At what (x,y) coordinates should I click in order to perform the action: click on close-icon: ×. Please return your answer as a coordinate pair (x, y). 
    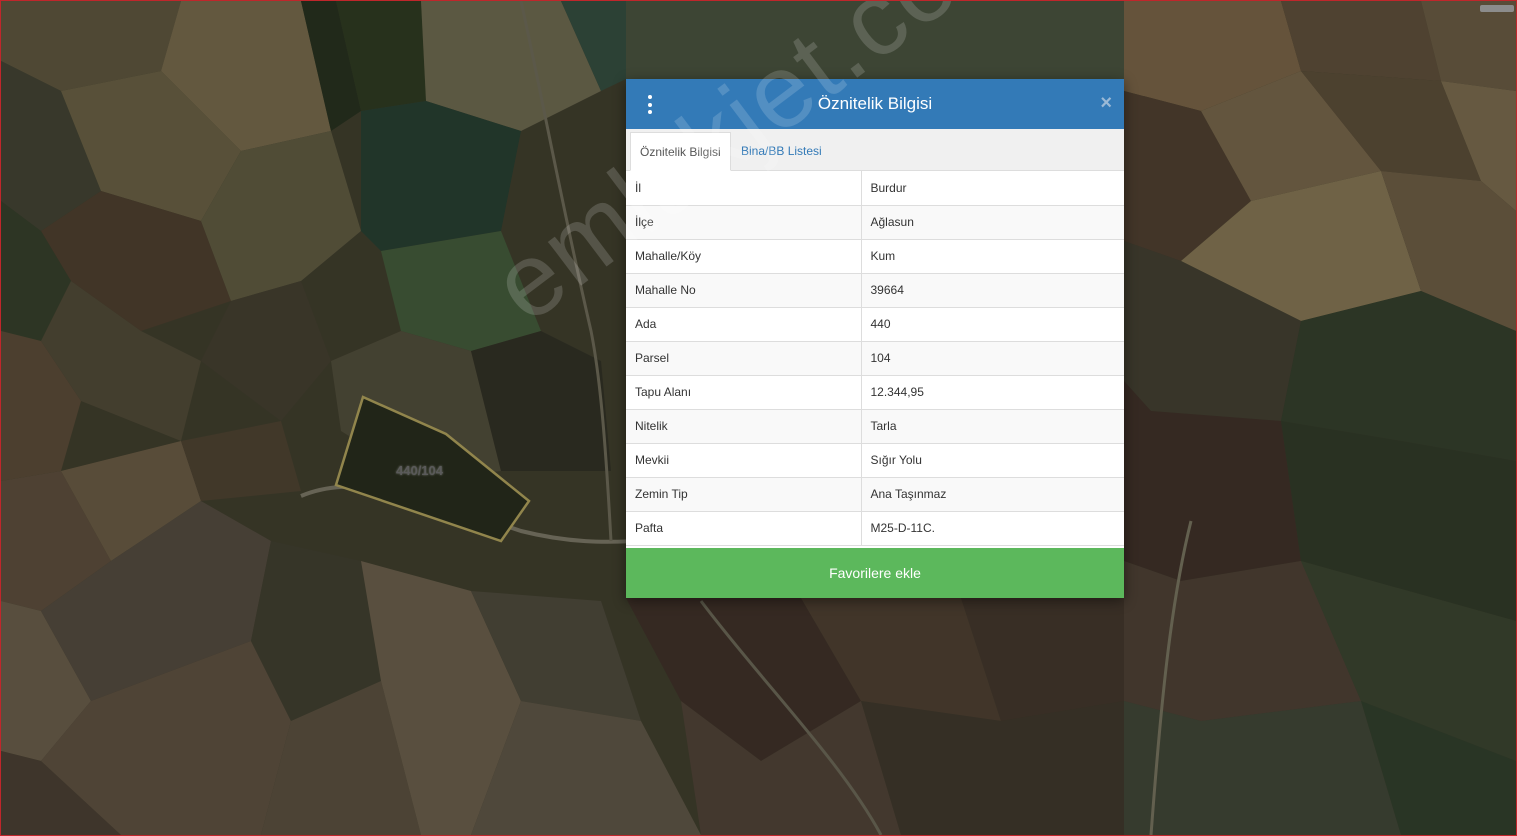
    Looking at the image, I should click on (1106, 103).